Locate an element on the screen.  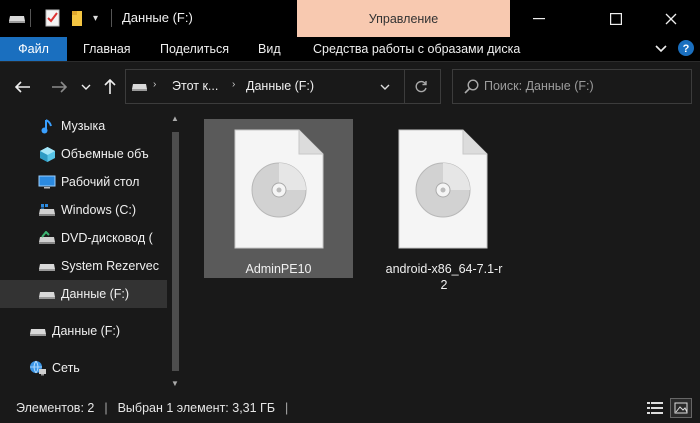
sidebar-item-data-f: Данные (F:) is located at coordinates (84, 331).